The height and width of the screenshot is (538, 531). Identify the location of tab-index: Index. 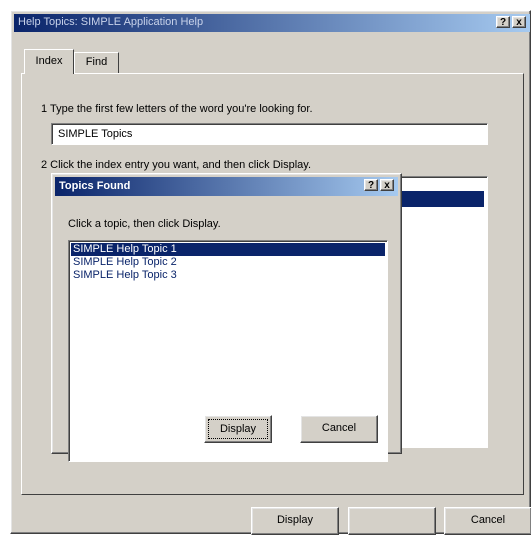
(49, 61).